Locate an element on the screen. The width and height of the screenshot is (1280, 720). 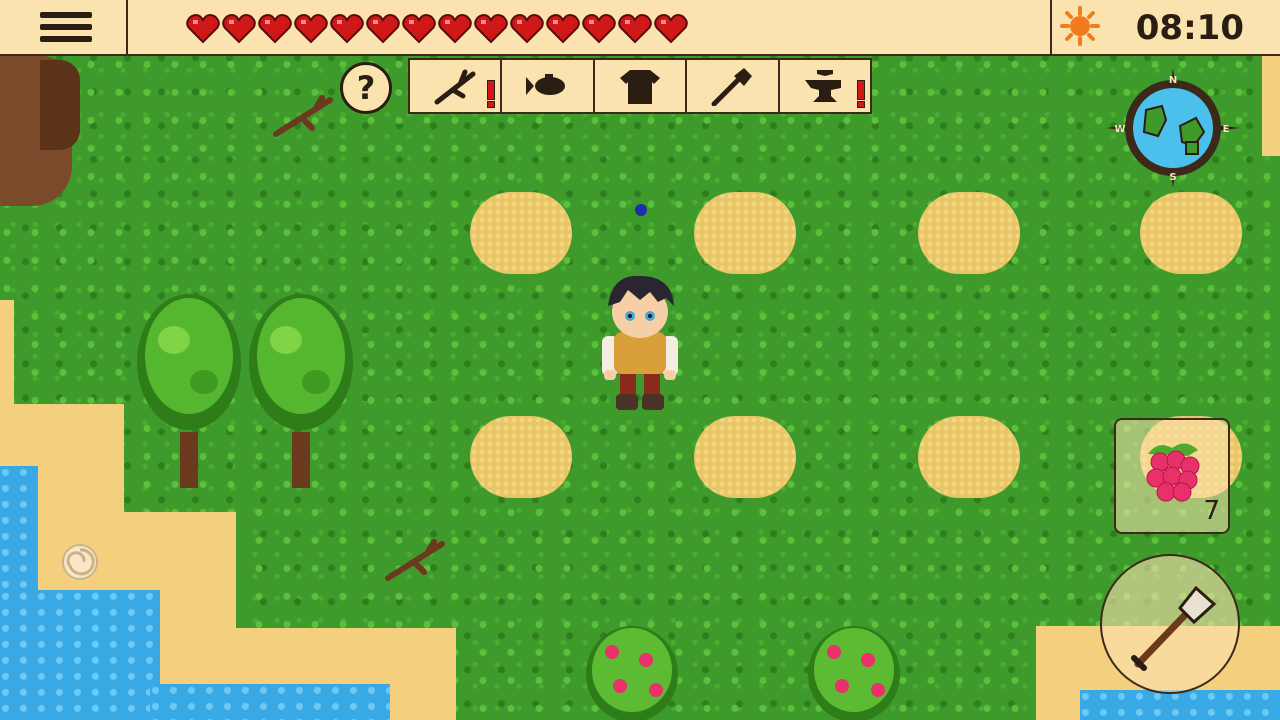
fish-icon is located at coordinates (545, 84).